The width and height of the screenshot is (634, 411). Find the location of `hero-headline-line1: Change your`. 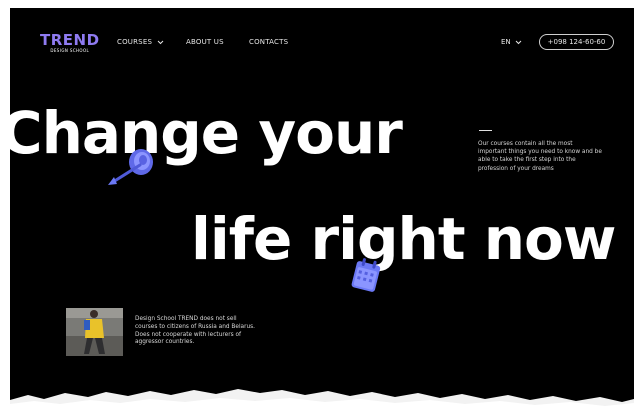

hero-headline-line1: Change your is located at coordinates (206, 133).